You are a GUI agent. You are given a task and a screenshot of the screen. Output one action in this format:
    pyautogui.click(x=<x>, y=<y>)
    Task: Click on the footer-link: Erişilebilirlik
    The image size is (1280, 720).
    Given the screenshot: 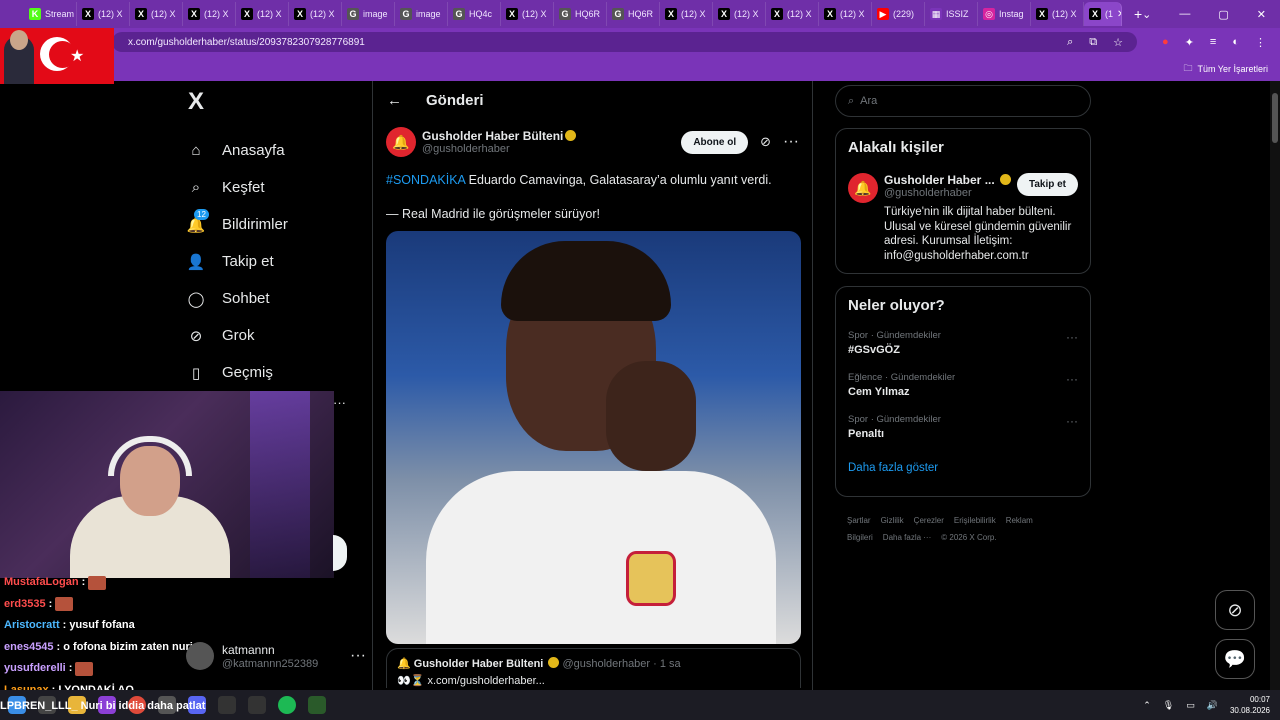 What is the action you would take?
    pyautogui.click(x=975, y=520)
    